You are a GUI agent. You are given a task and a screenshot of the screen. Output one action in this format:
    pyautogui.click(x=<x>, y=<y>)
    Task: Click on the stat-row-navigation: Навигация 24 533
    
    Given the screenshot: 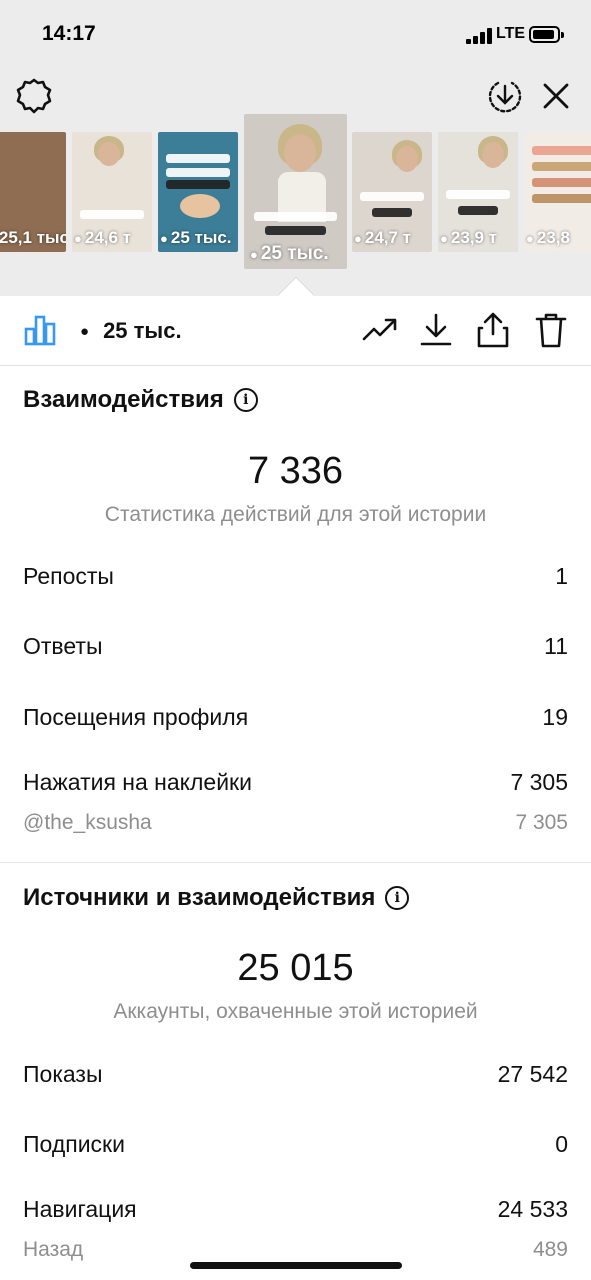 What is the action you would take?
    pyautogui.click(x=295, y=1209)
    